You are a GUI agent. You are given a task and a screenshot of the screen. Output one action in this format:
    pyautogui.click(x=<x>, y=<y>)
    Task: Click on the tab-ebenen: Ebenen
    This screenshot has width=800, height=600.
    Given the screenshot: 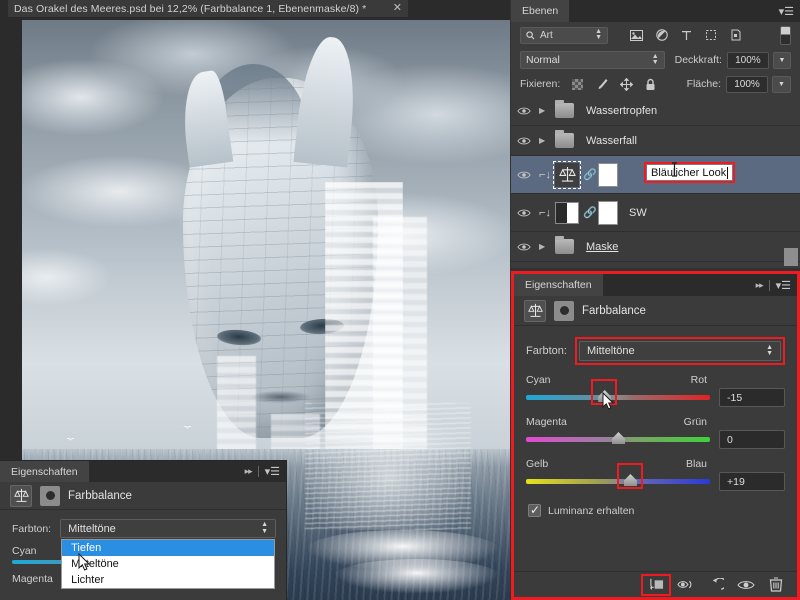 What is the action you would take?
    pyautogui.click(x=541, y=11)
    